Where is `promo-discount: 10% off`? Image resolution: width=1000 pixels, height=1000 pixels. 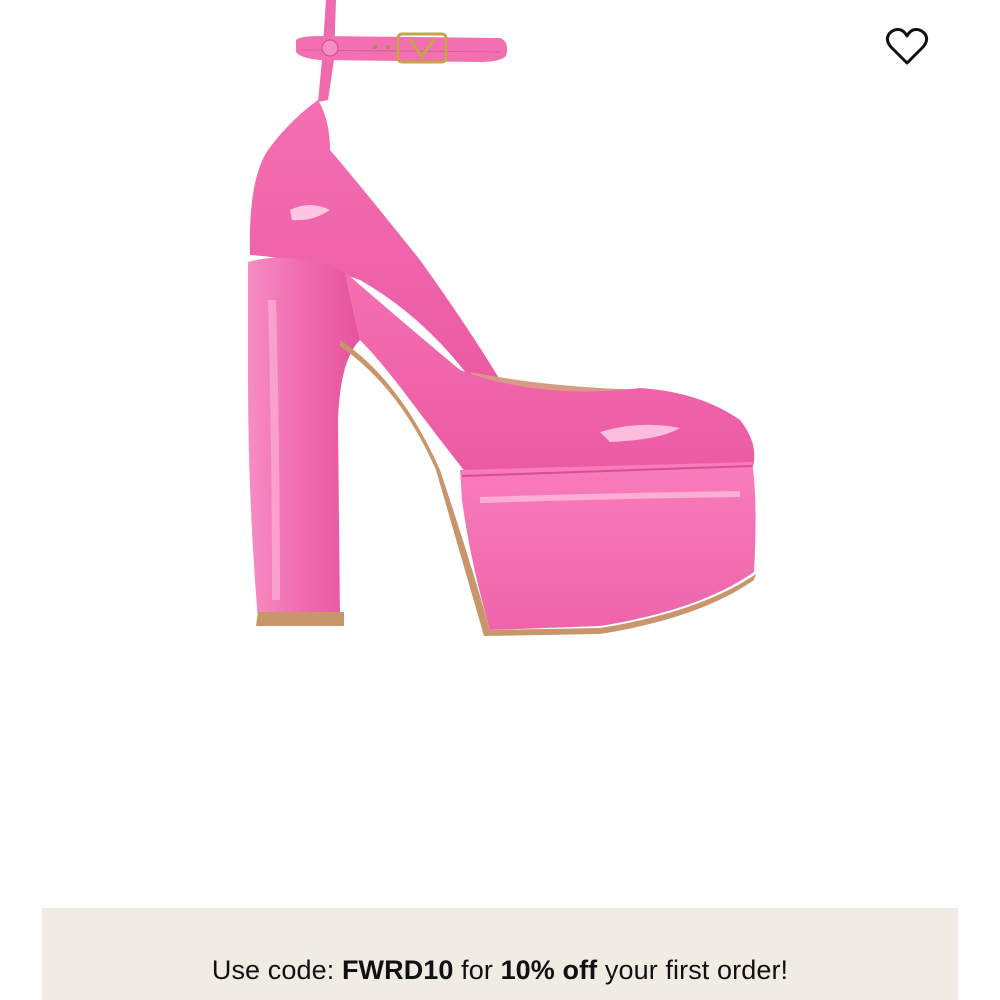 promo-discount: 10% off is located at coordinates (549, 970).